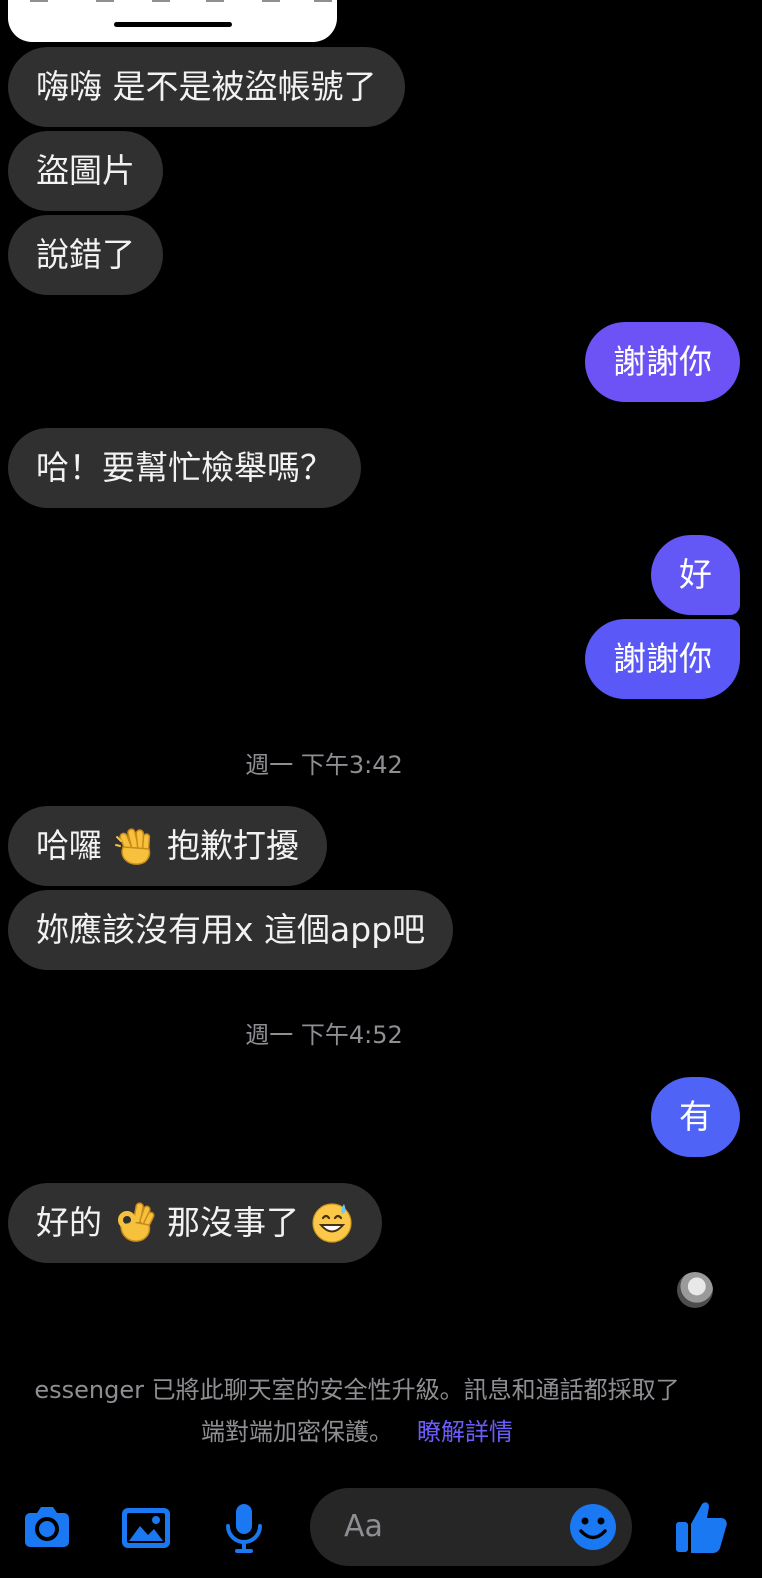 This screenshot has height=1578, width=762. Describe the element at coordinates (233, 845) in the screenshot. I see `message-text: 抱歉打擾` at that location.